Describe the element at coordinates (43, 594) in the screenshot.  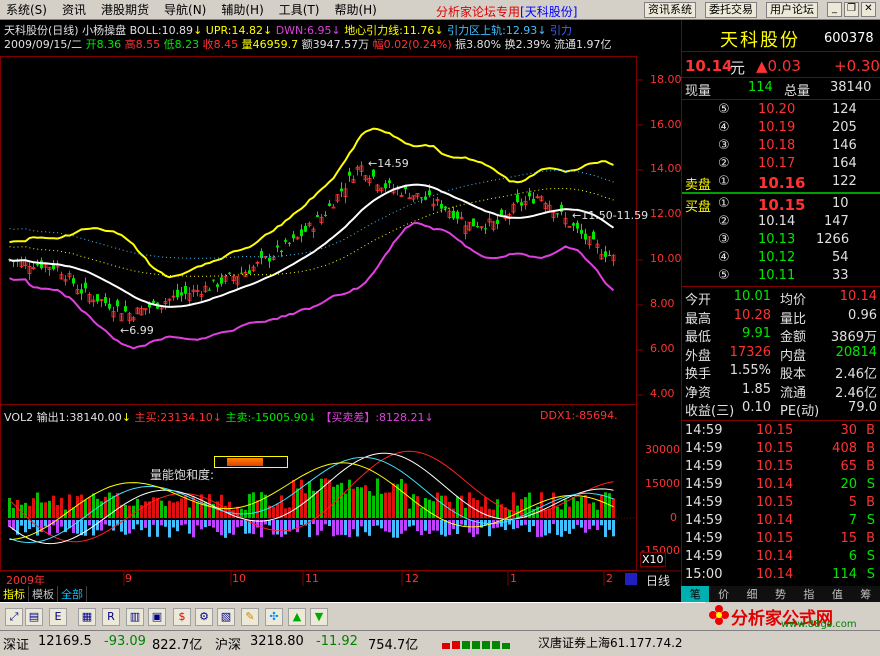
I see `tab-templates: 模板` at that location.